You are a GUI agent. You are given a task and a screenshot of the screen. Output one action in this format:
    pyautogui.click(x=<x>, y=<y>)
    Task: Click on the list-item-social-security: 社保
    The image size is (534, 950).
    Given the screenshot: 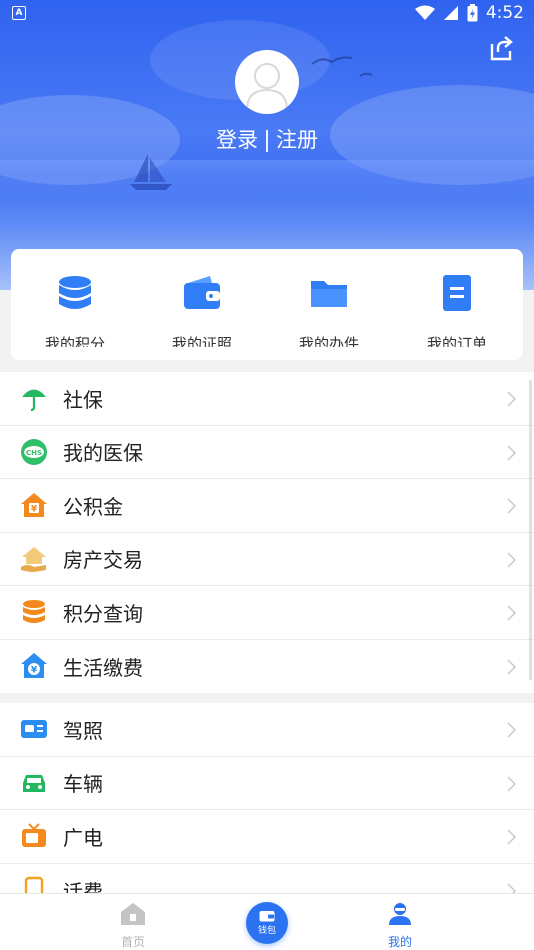 What is the action you would take?
    pyautogui.click(x=267, y=399)
    